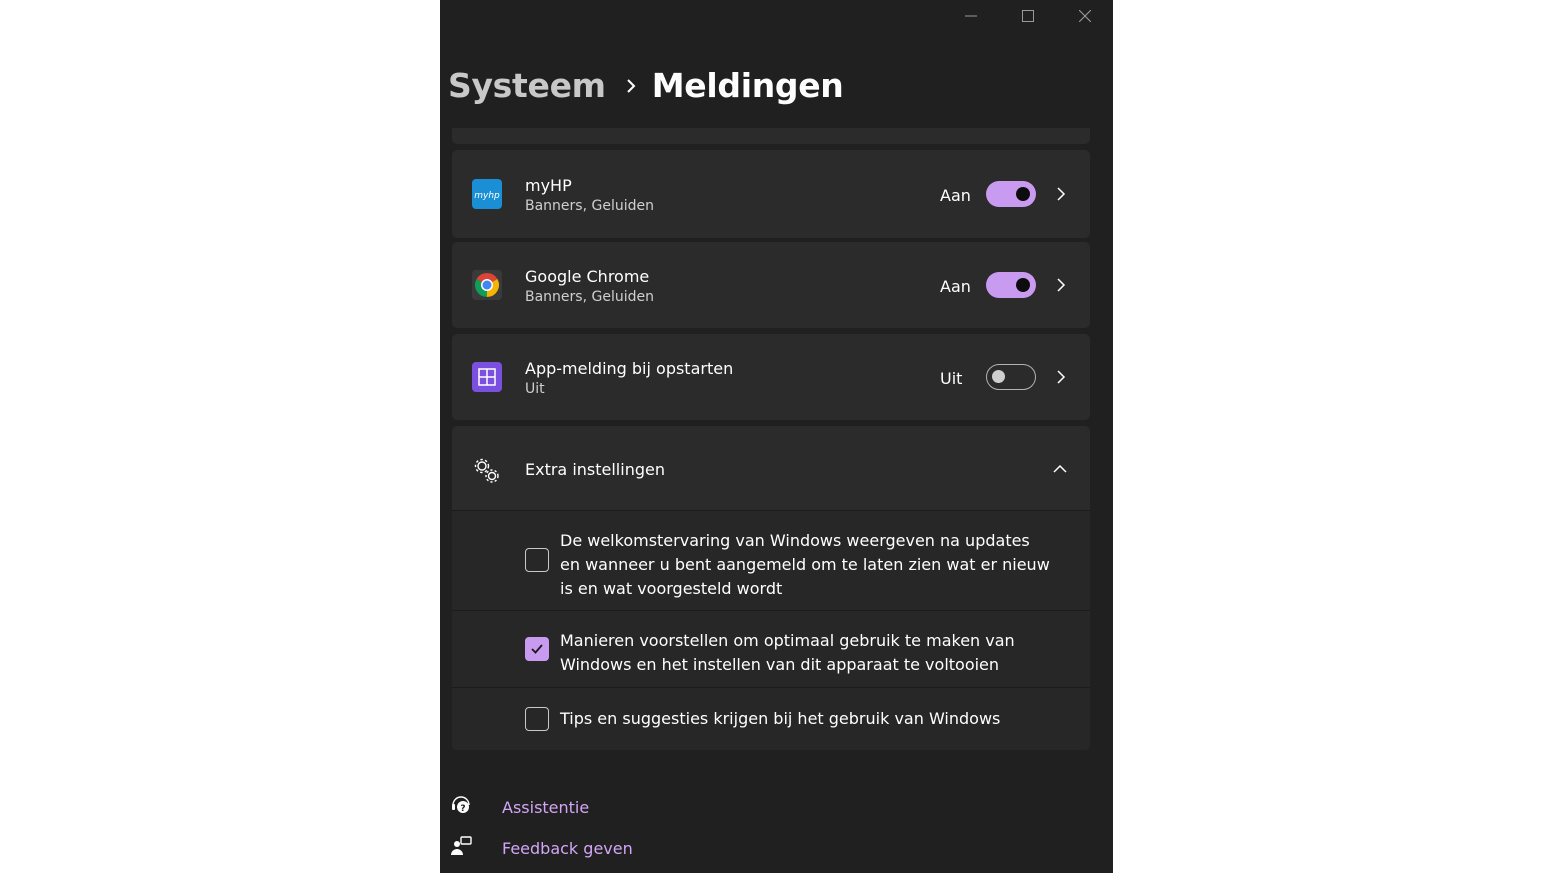 The height and width of the screenshot is (873, 1552). I want to click on app-name: myHP, so click(548, 185).